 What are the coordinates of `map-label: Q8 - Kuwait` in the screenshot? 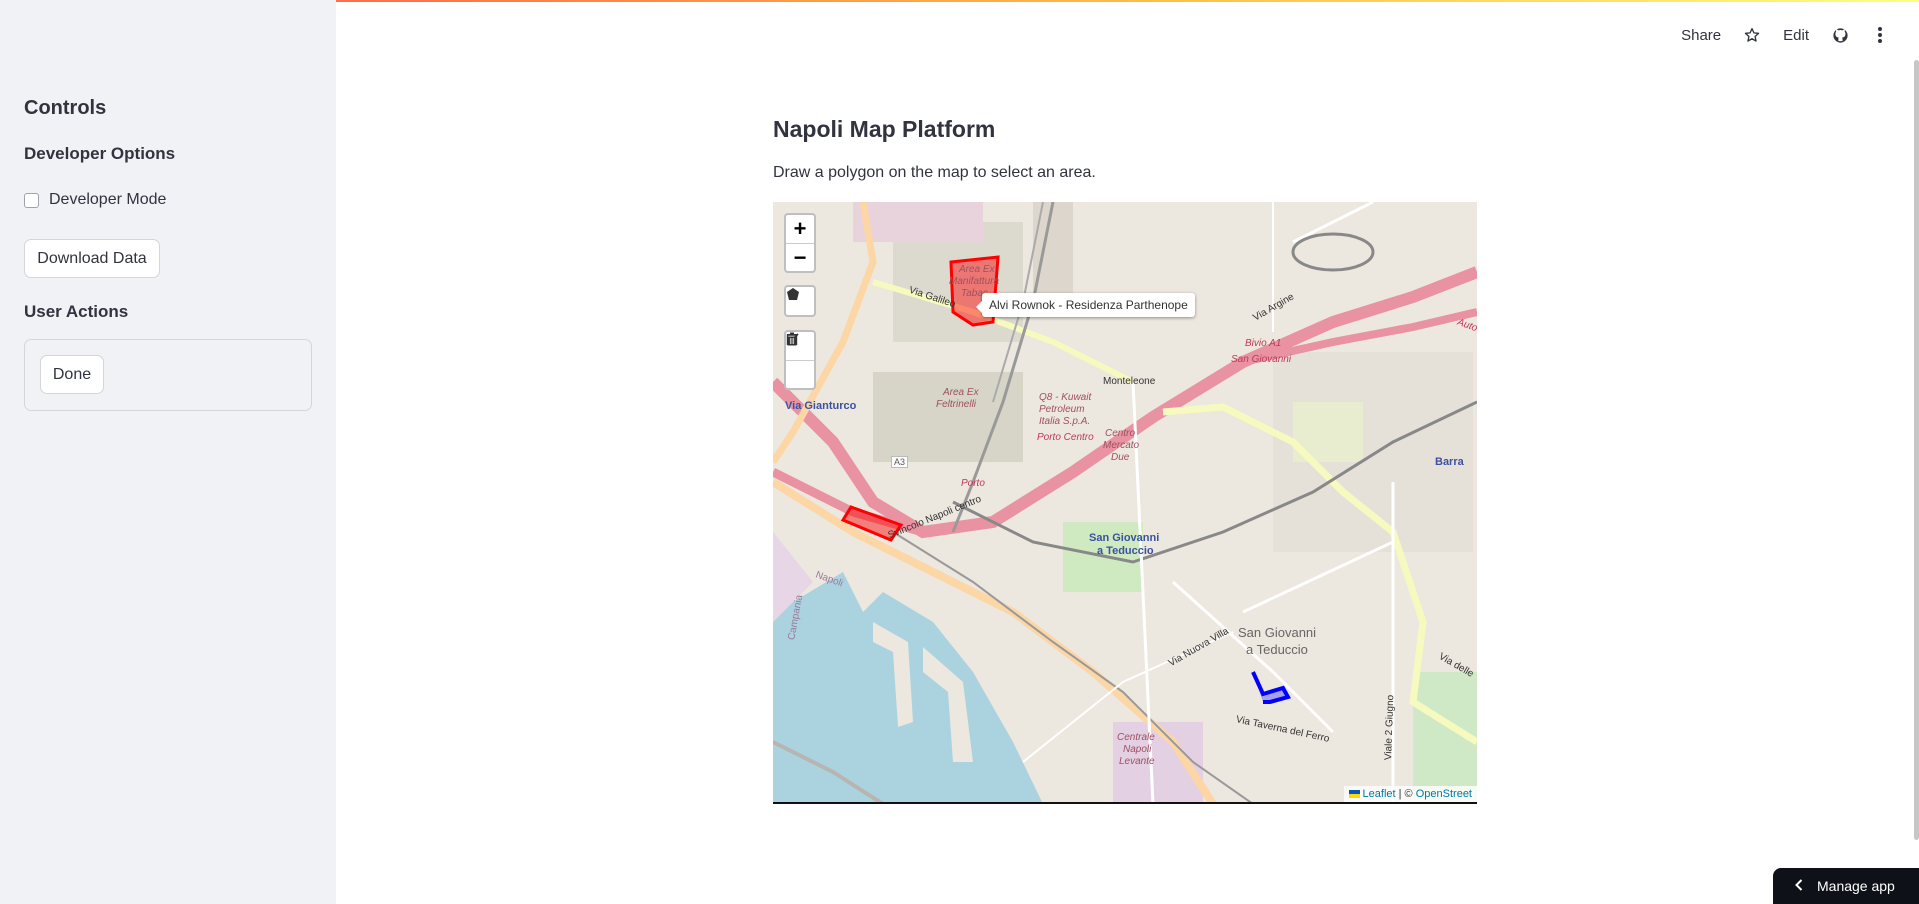 It's located at (1065, 397).